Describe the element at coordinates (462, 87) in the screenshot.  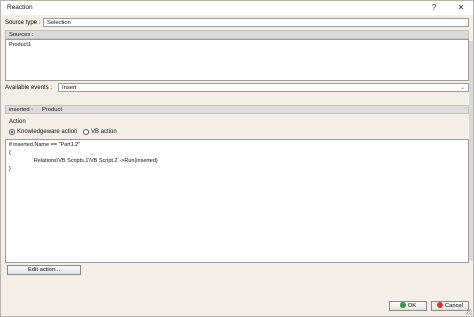
I see `chevron-down-icon: ⌄` at that location.